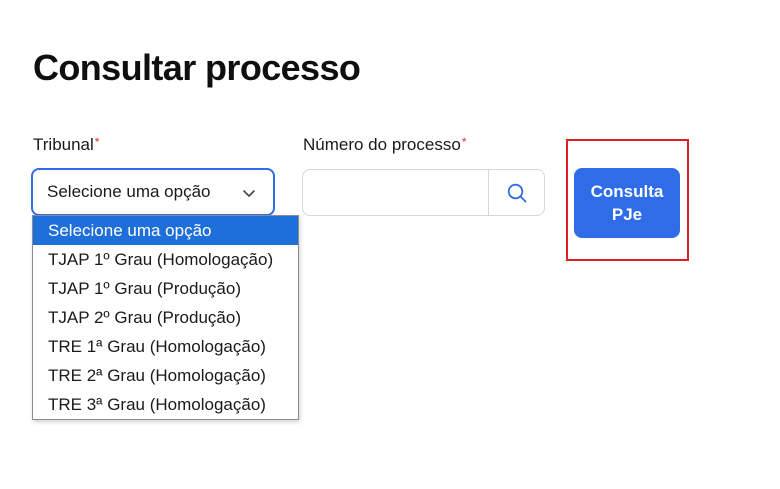 The height and width of the screenshot is (489, 780). I want to click on numero-processo-input, so click(395, 192).